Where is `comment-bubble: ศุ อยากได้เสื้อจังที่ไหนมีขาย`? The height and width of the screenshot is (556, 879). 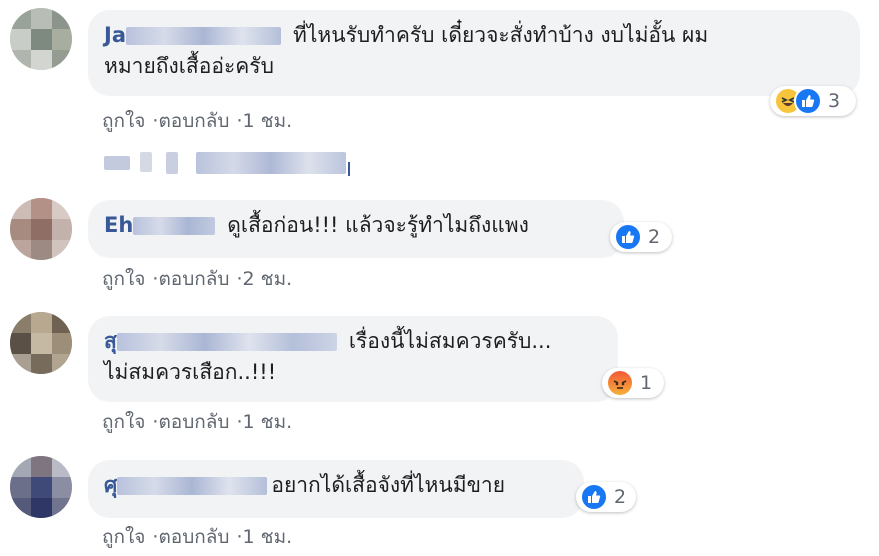
comment-bubble: ศุ อยากได้เสื้อจังที่ไหนมีขาย is located at coordinates (336, 489).